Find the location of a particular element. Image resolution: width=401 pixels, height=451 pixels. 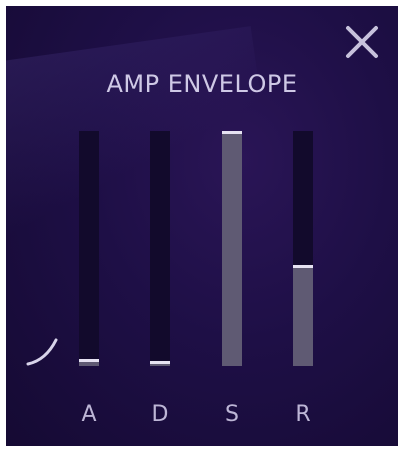

label-attack: A is located at coordinates (89, 414).